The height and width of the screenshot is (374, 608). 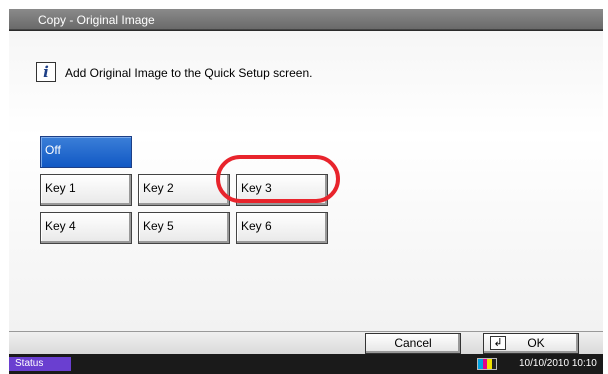 I want to click on cancel-button: Cancel, so click(x=413, y=343).